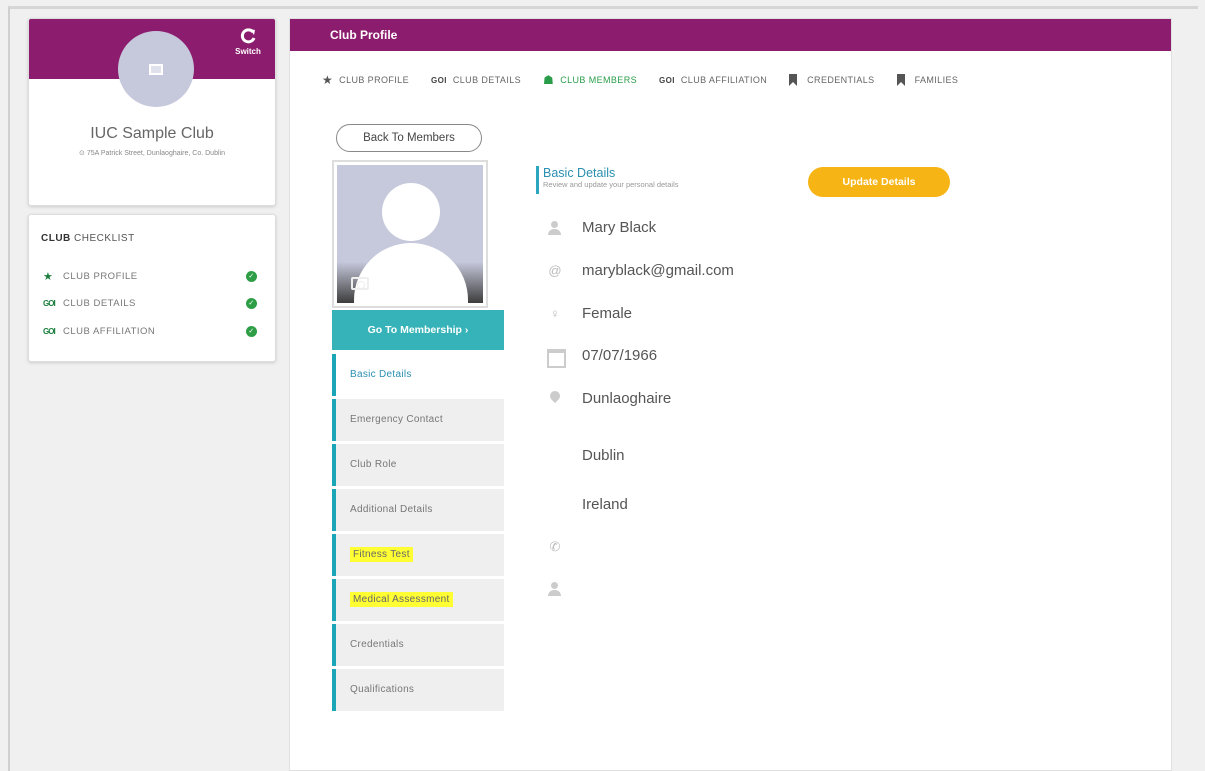  Describe the element at coordinates (879, 182) in the screenshot. I see `update-details-button: Update Details` at that location.